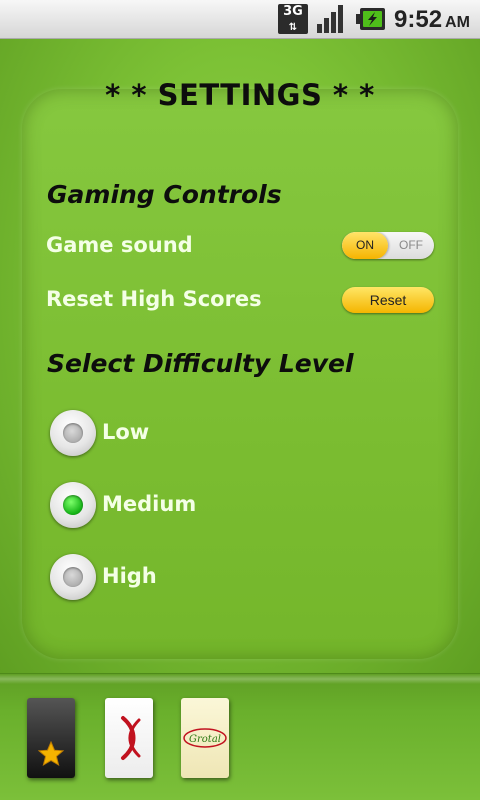 This screenshot has height=800, width=480. I want to click on red-curves-logo-icon, so click(131, 738).